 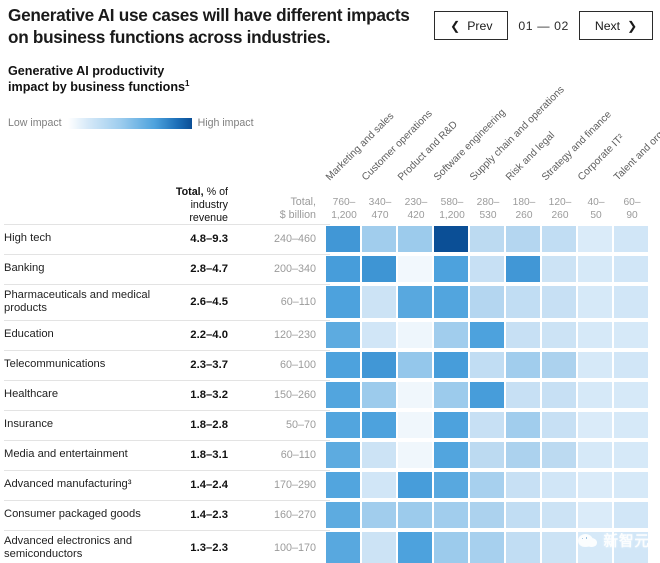 I want to click on table-row: Media and entertainment 1.8–3.1 60–110, so click(x=330, y=455).